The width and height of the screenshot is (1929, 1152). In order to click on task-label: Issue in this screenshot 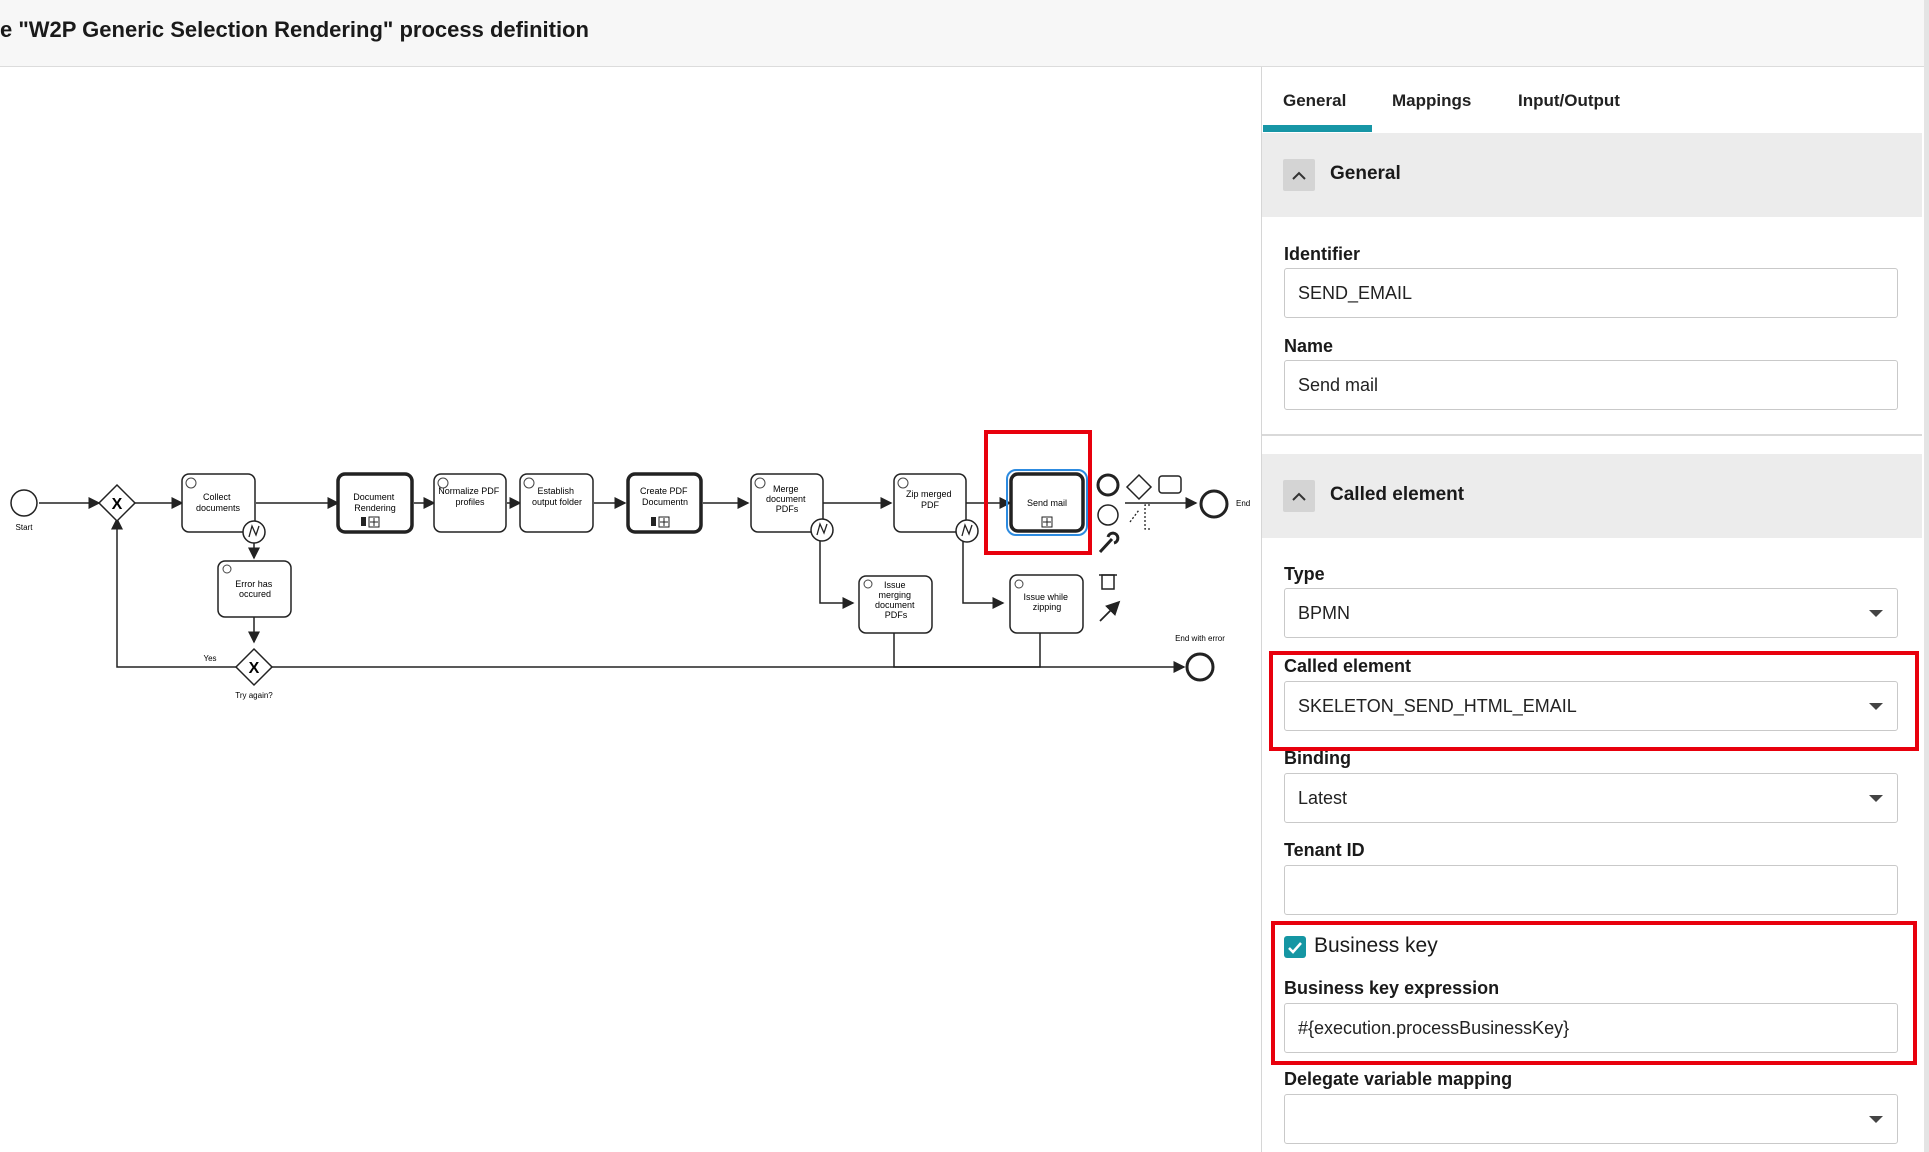, I will do `click(895, 585)`.